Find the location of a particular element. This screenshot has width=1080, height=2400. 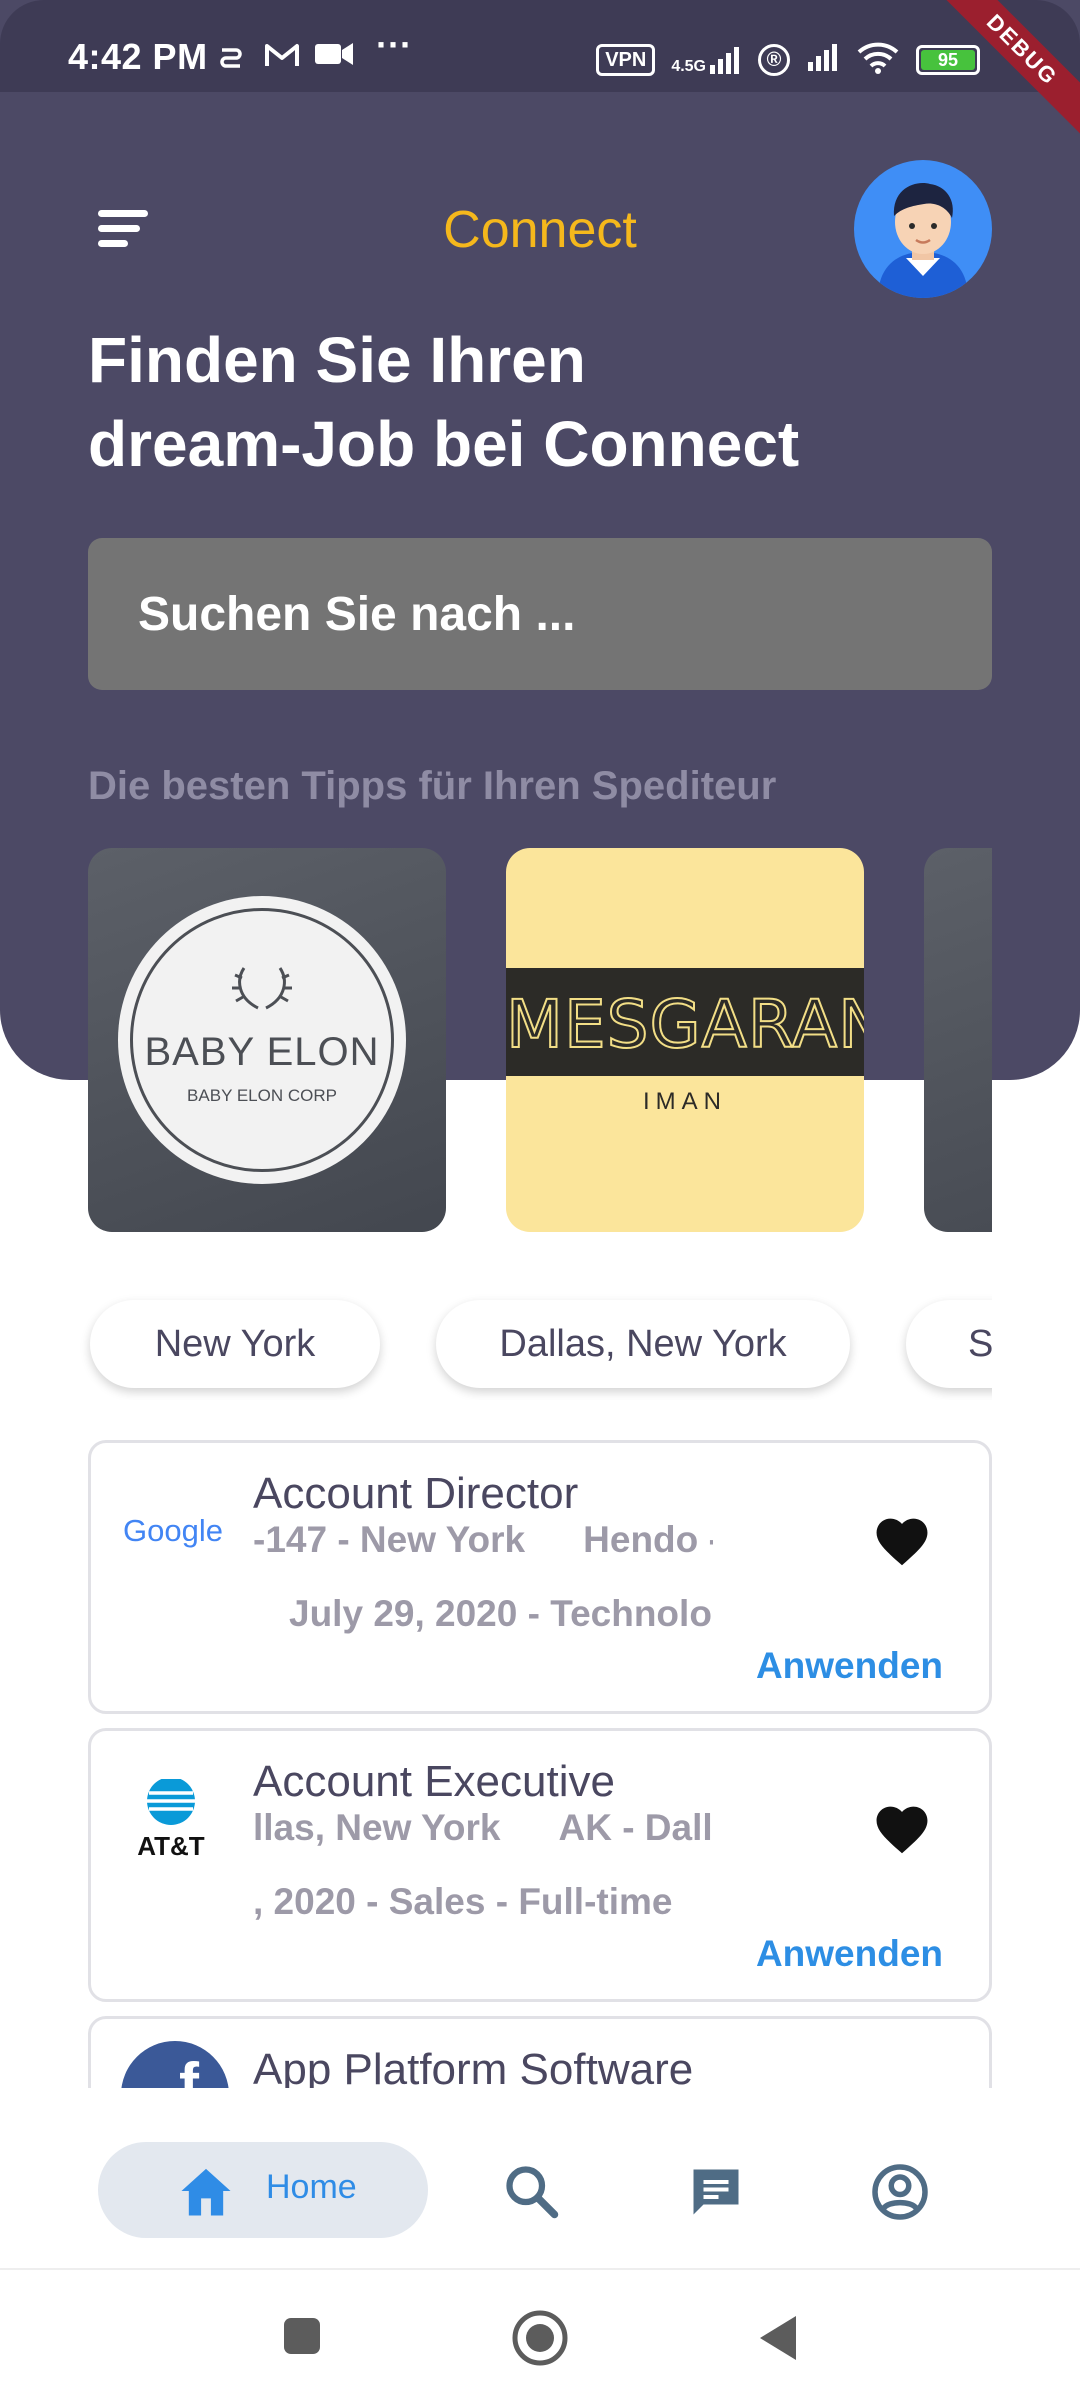

job-location-company: AK - Dalla is located at coordinates (635, 1827).